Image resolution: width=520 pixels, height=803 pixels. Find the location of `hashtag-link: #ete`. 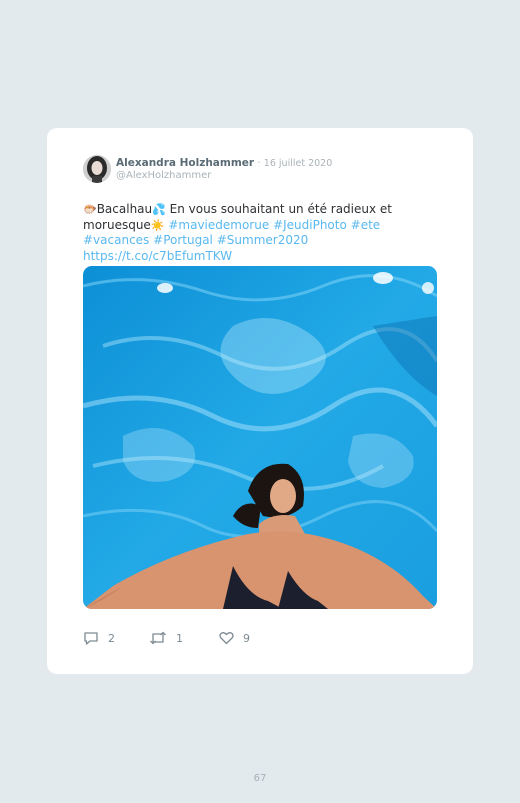

hashtag-link: #ete is located at coordinates (366, 225).